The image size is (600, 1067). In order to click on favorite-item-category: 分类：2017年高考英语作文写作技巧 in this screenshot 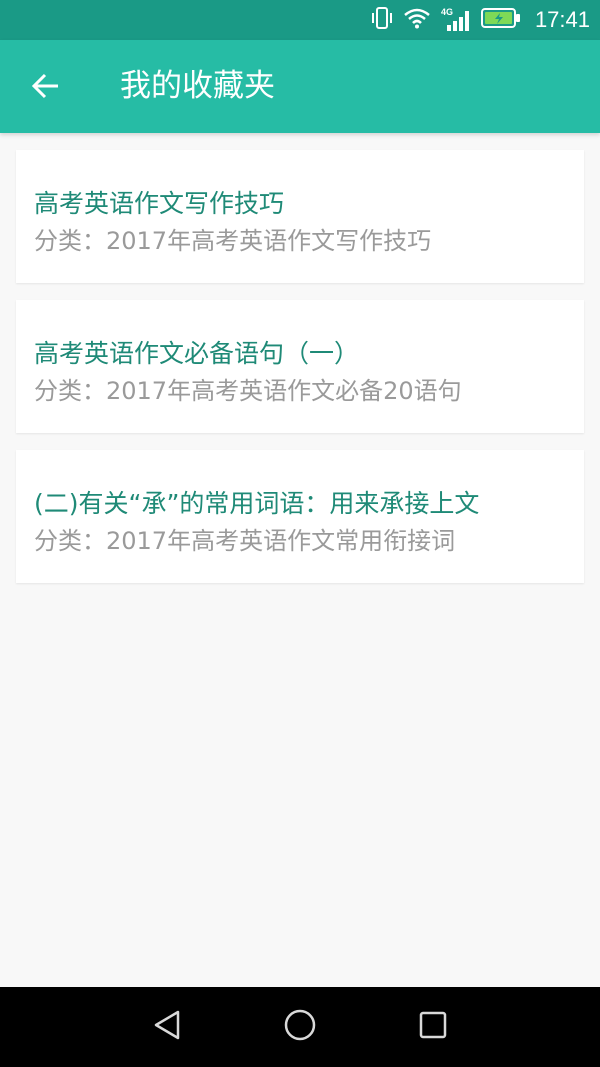, I will do `click(233, 241)`.